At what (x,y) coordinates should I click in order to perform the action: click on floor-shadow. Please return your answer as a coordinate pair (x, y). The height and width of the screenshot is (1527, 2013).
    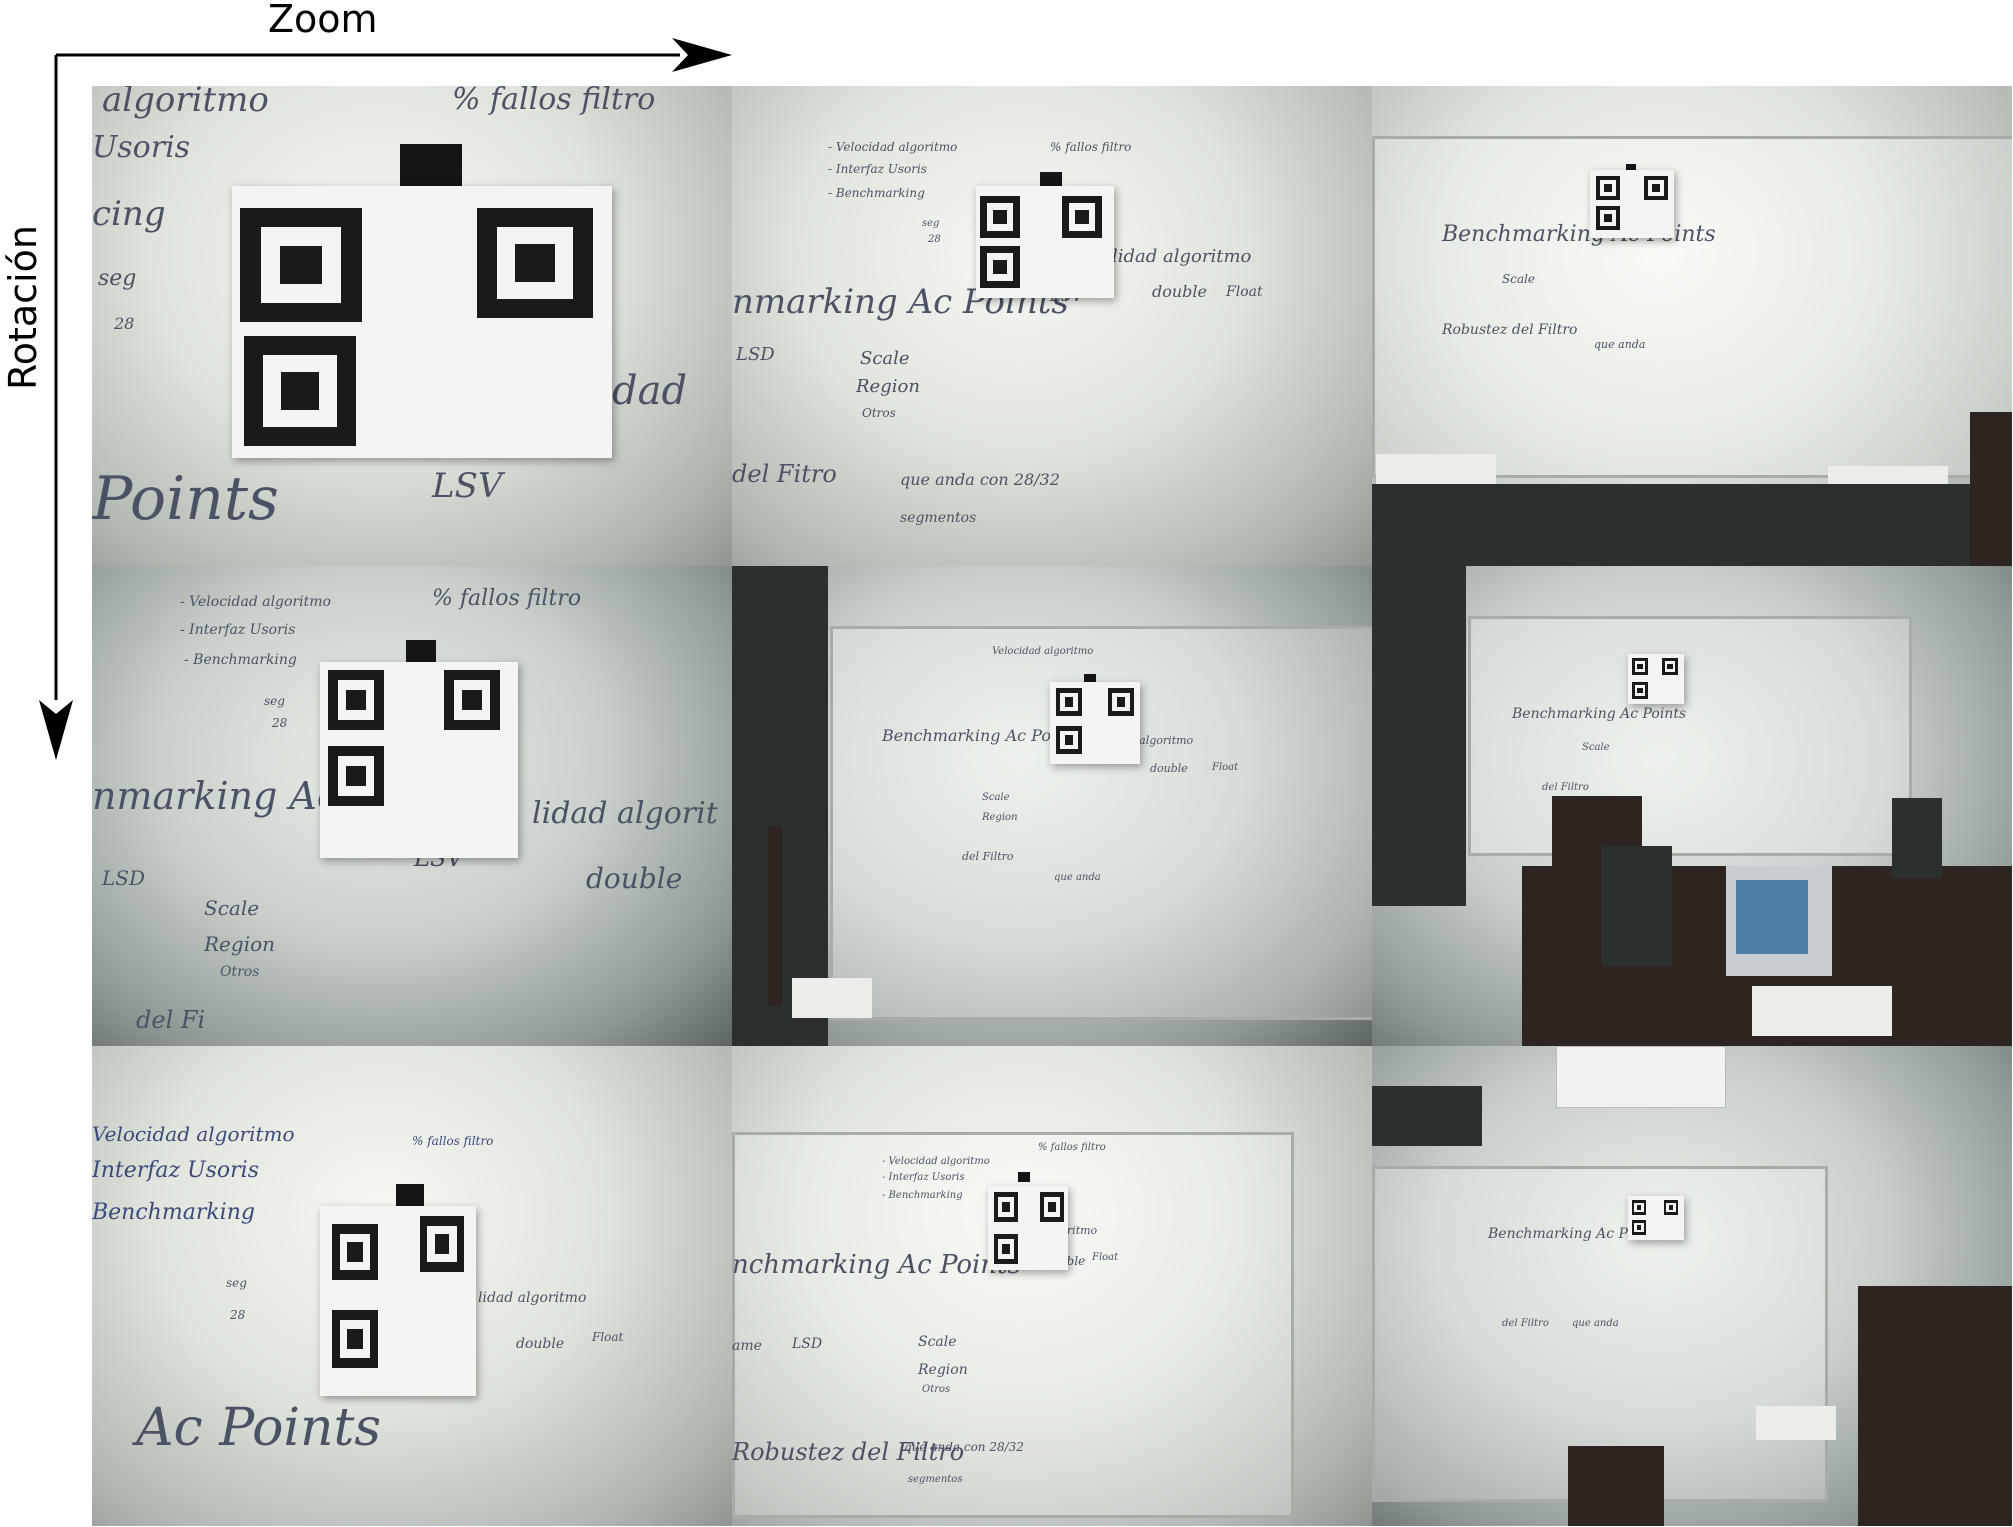
    Looking at the image, I should click on (1692, 525).